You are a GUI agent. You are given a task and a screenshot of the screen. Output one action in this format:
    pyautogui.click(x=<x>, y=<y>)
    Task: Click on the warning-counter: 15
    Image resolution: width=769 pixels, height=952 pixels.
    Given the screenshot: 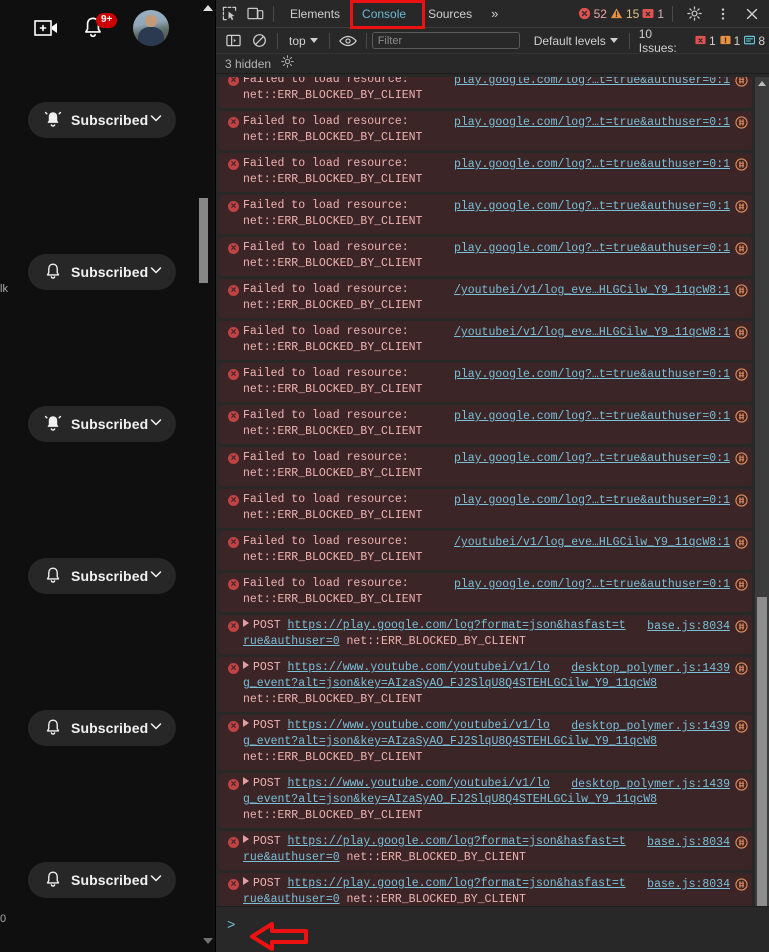 What is the action you would take?
    pyautogui.click(x=624, y=14)
    